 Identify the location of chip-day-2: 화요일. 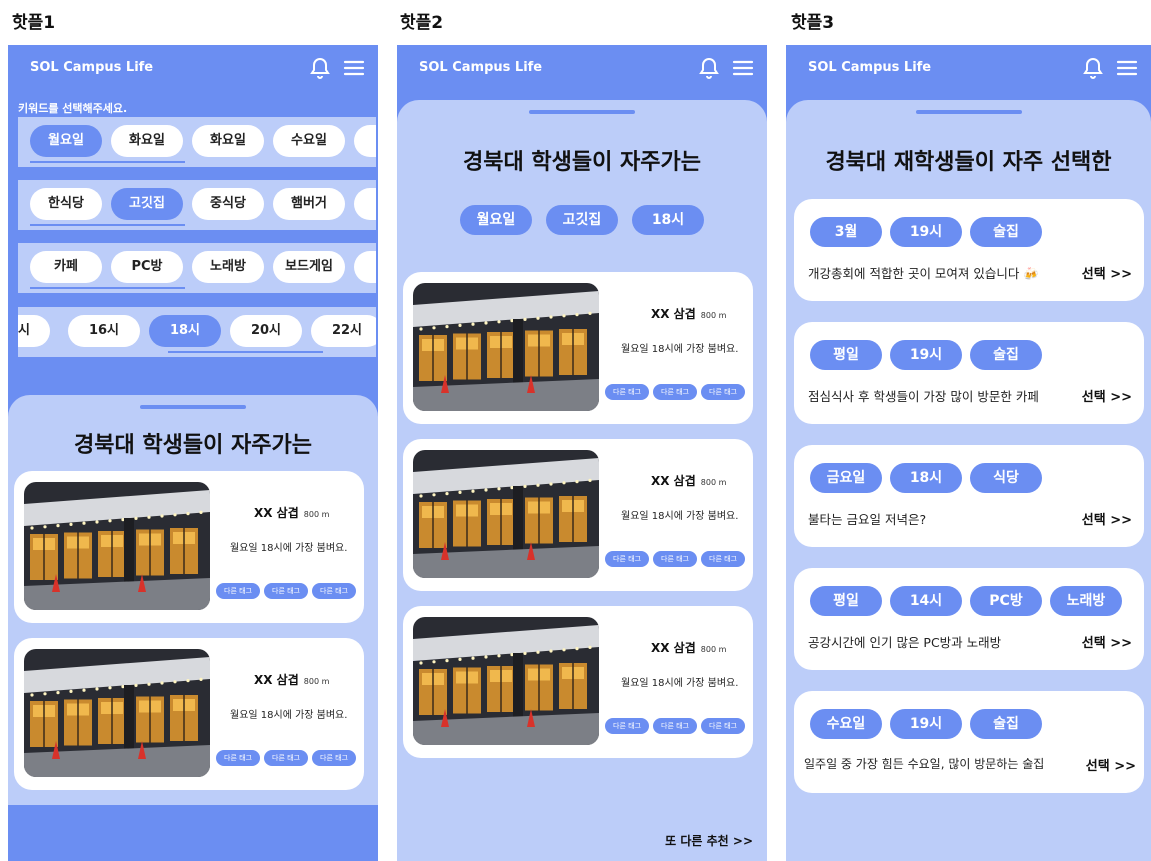
(228, 141).